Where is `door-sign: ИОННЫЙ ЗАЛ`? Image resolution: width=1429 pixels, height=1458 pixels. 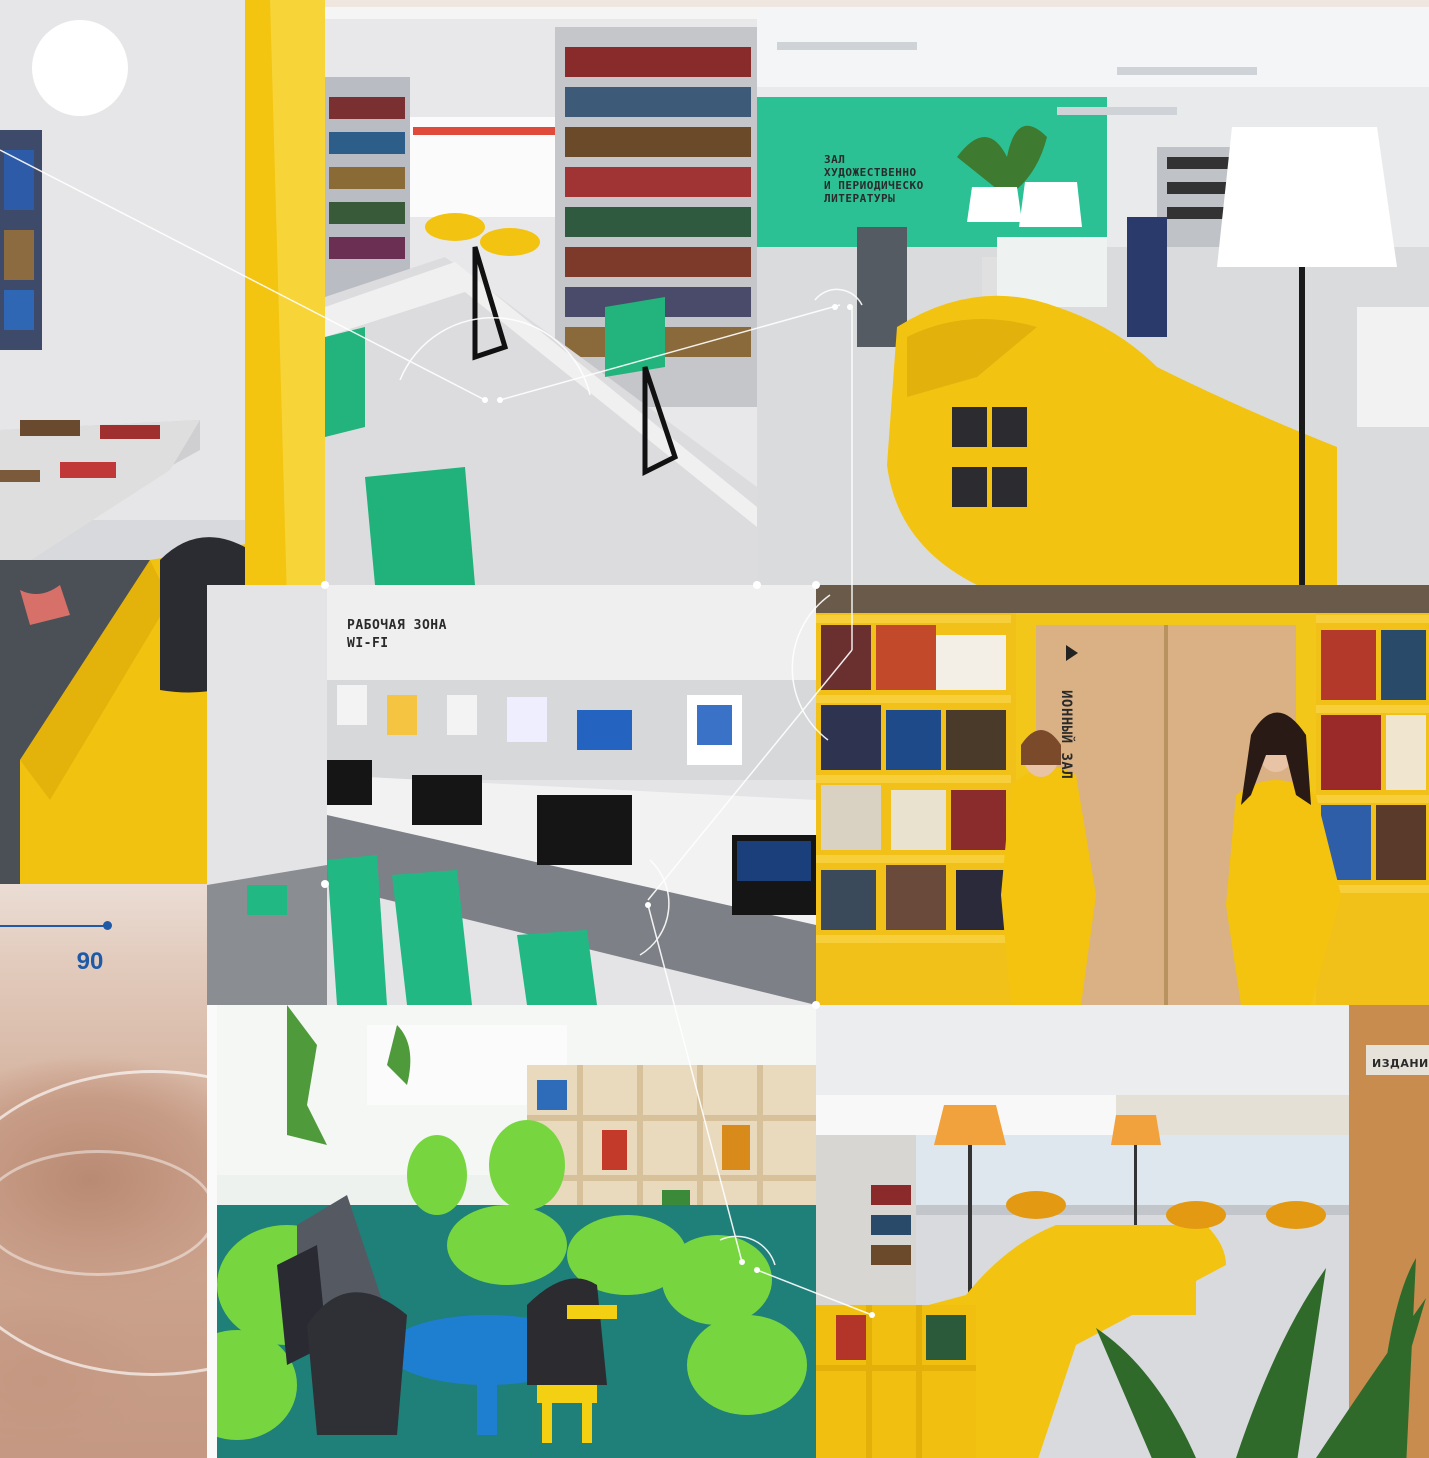
door-sign: ИОННЫЙ ЗАЛ is located at coordinates (1066, 734).